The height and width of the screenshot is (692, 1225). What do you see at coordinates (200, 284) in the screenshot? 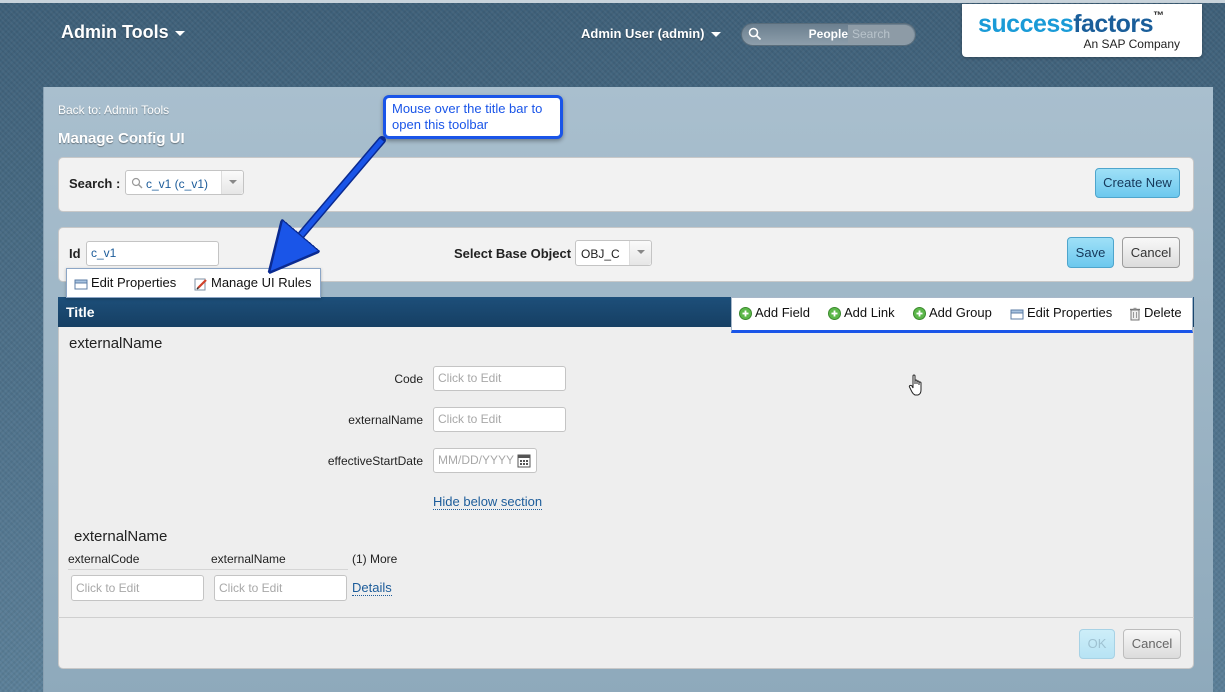
I see `pencil-icon` at bounding box center [200, 284].